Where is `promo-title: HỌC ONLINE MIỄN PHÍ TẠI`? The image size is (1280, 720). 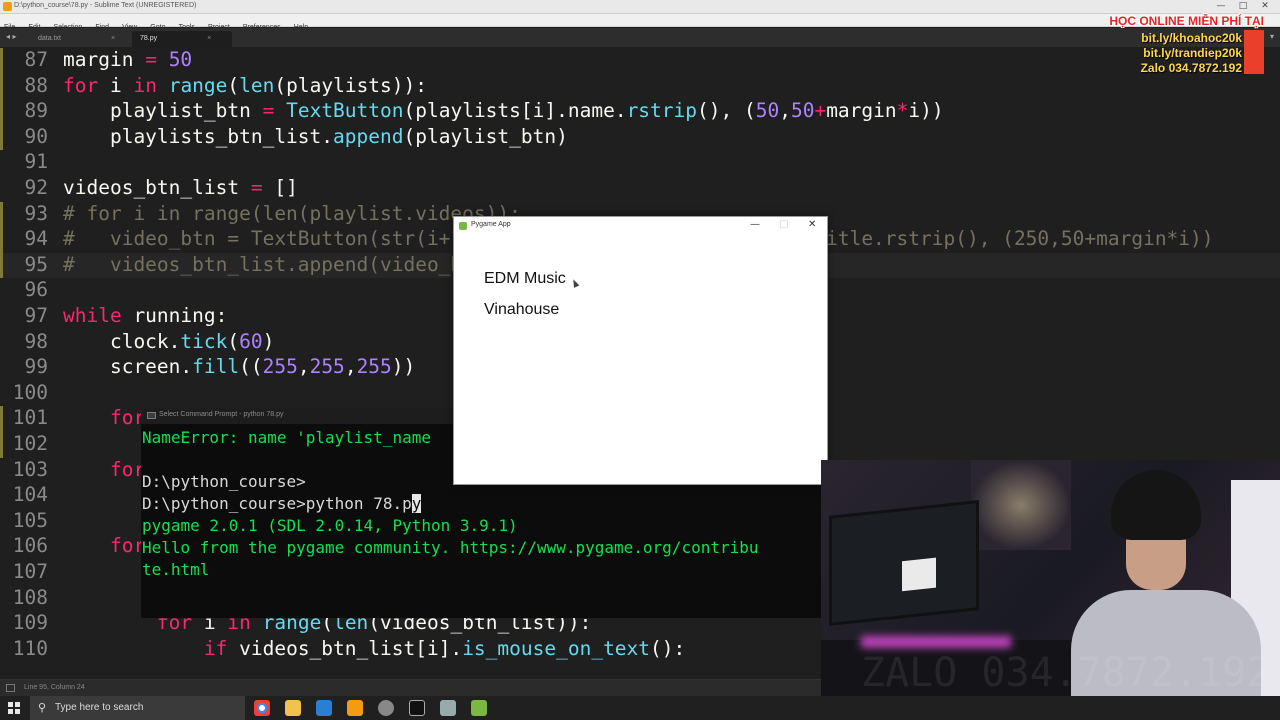 promo-title: HỌC ONLINE MIỄN PHÍ TẠI is located at coordinates (1186, 21).